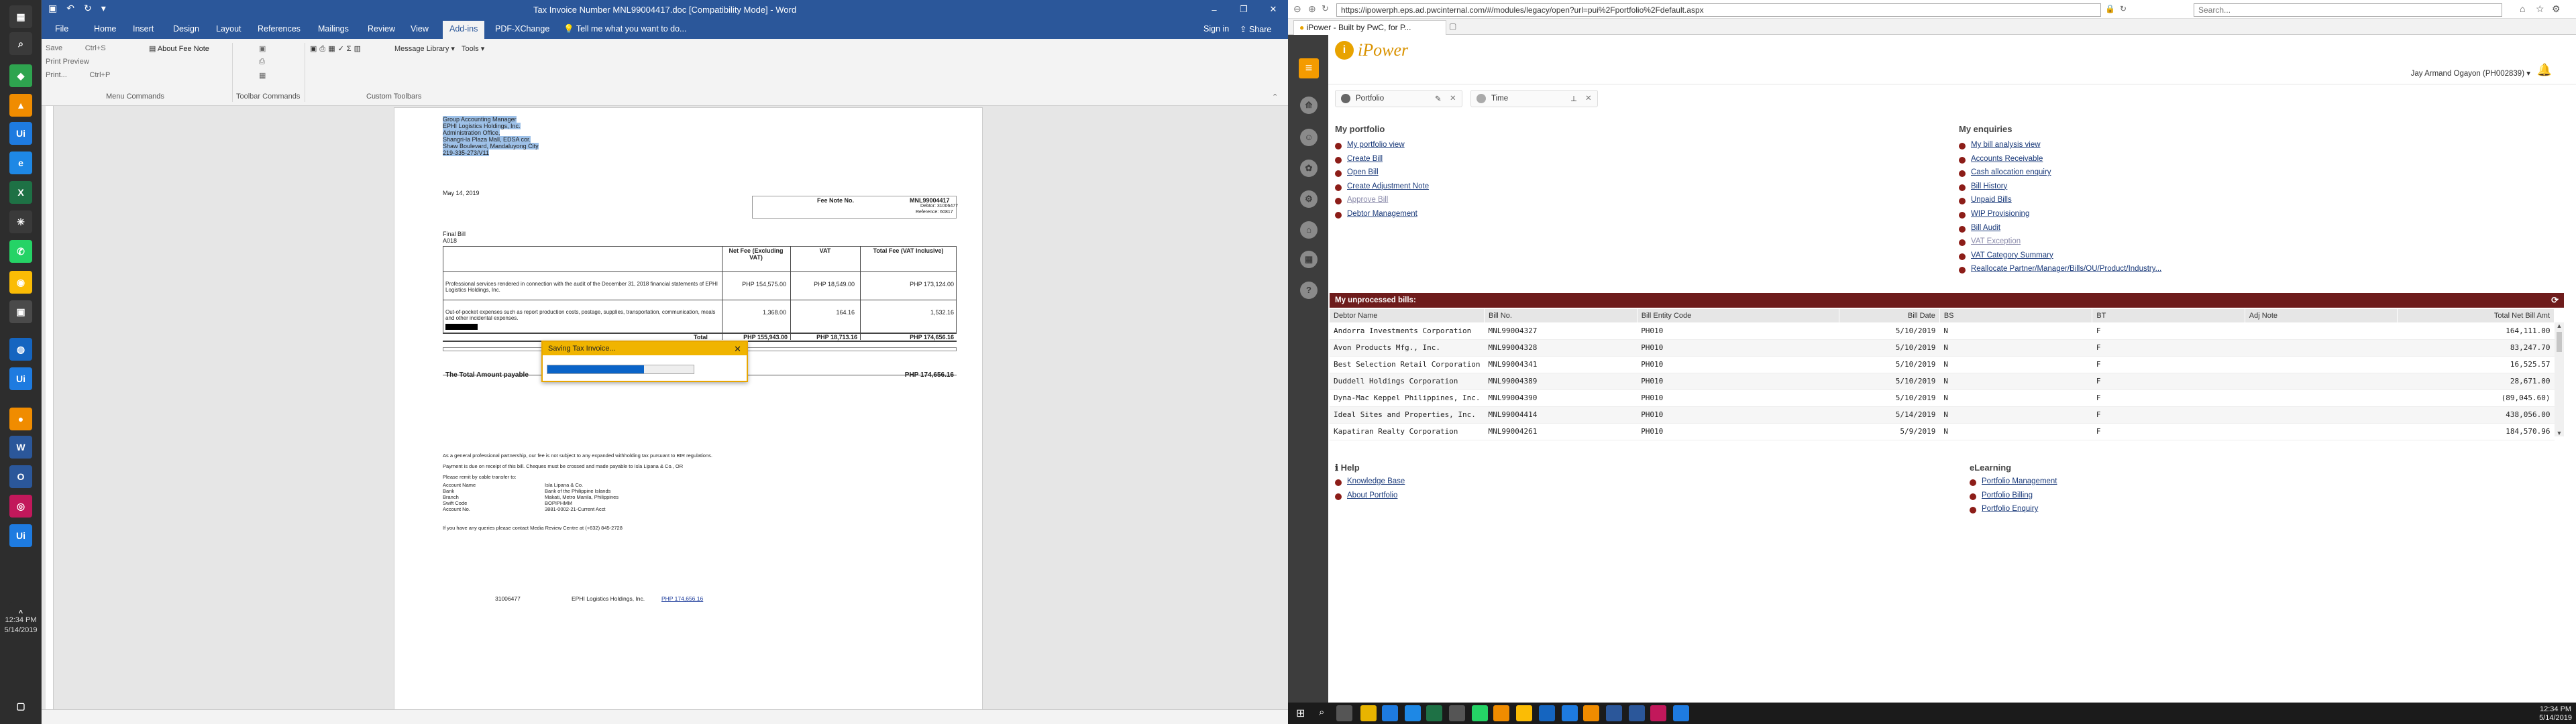 Image resolution: width=2576 pixels, height=724 pixels. I want to click on outlook-icon: O, so click(20, 476).